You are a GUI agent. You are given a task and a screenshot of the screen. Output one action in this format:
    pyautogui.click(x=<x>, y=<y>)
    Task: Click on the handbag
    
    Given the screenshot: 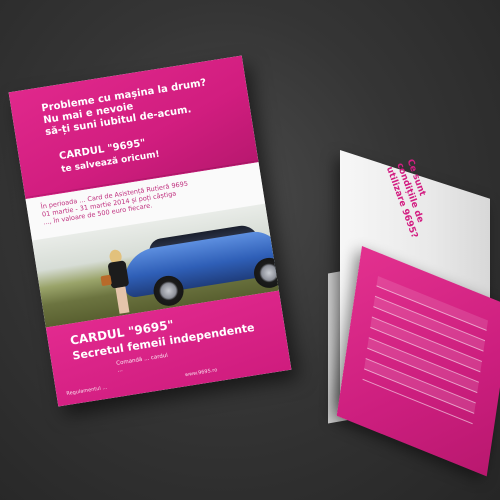 What is the action you would take?
    pyautogui.click(x=106, y=280)
    